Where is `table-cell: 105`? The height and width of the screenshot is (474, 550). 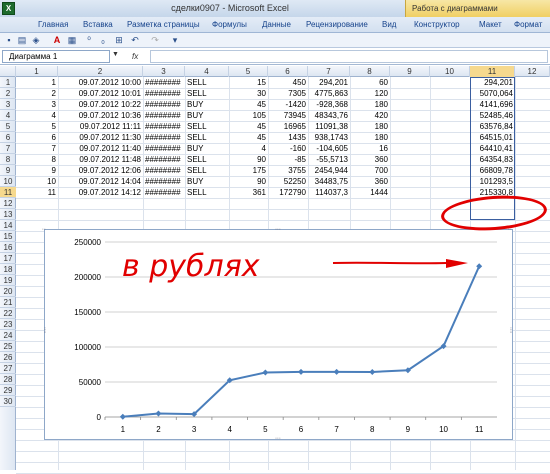 table-cell: 105 is located at coordinates (248, 115).